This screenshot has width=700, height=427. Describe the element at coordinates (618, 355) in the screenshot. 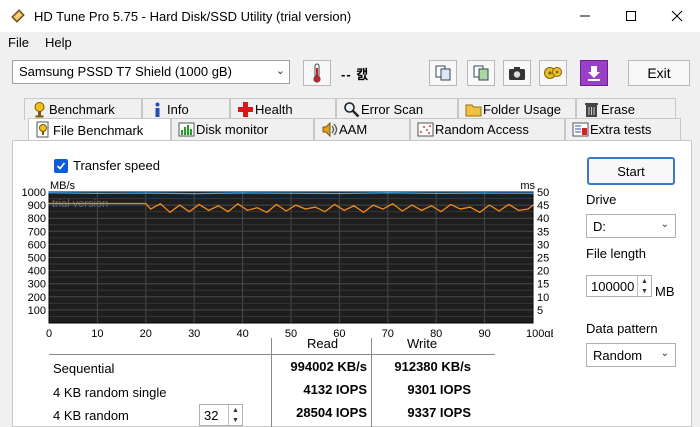

I see `data-pattern-value: Random` at that location.